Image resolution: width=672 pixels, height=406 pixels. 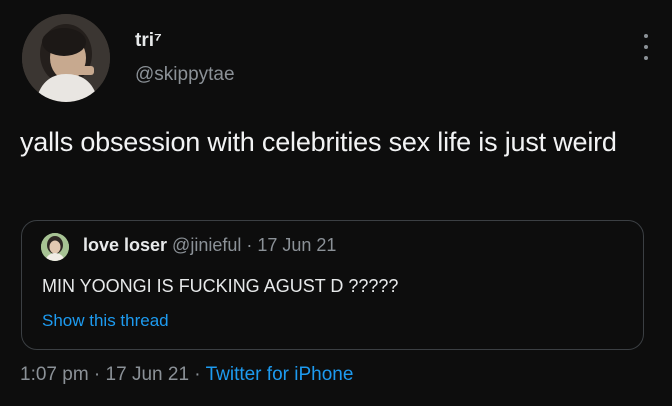 I want to click on author-avatar-image, so click(x=66, y=58).